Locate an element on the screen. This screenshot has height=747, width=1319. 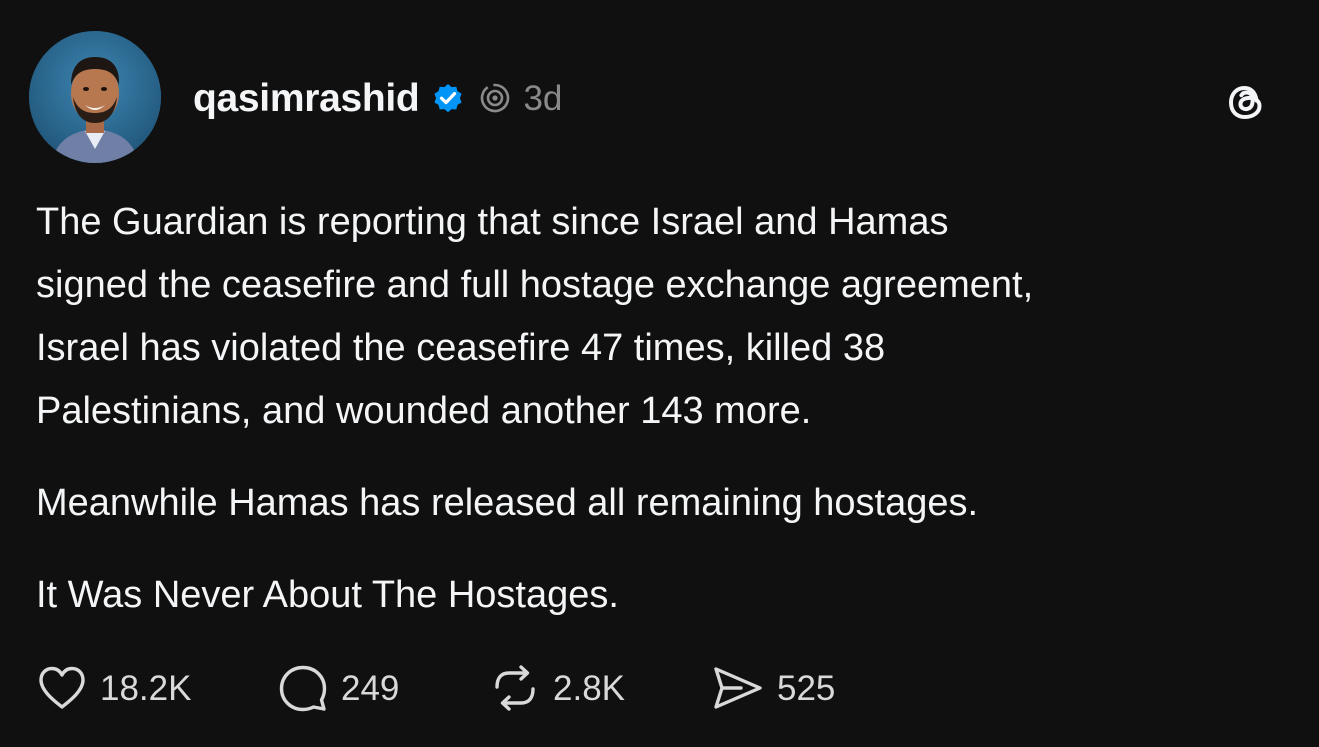
post-header: qasimrashid 3d is located at coordinates (377, 98).